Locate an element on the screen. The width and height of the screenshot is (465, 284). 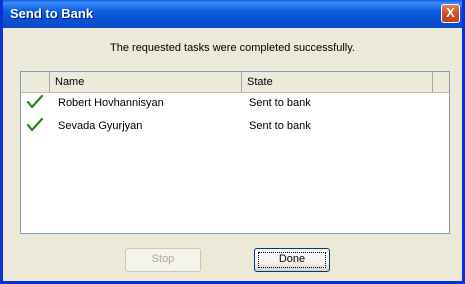
title-bar: Send to Bank X is located at coordinates (232, 14).